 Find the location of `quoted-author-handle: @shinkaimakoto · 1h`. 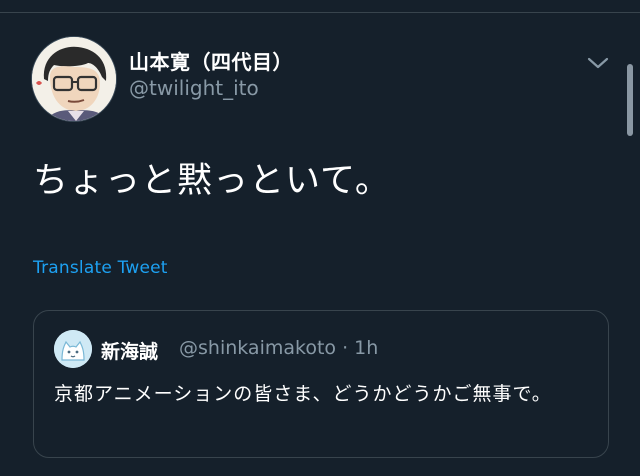

quoted-author-handle: @shinkaimakoto · 1h is located at coordinates (278, 348).